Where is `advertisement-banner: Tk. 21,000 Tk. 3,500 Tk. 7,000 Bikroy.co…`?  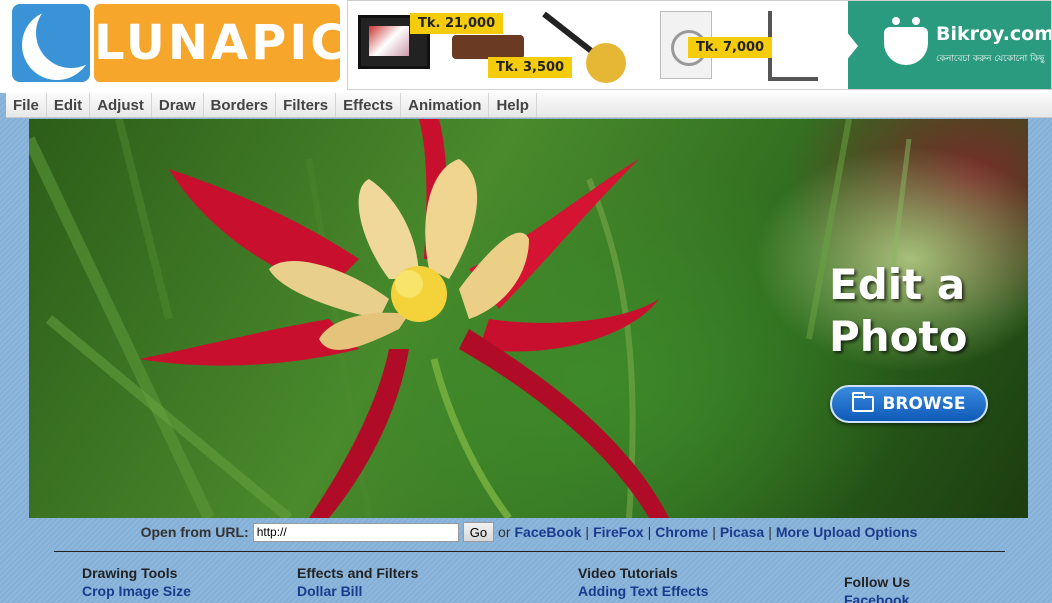 advertisement-banner: Tk. 21,000 Tk. 3,500 Tk. 7,000 Bikroy.co… is located at coordinates (699, 45).